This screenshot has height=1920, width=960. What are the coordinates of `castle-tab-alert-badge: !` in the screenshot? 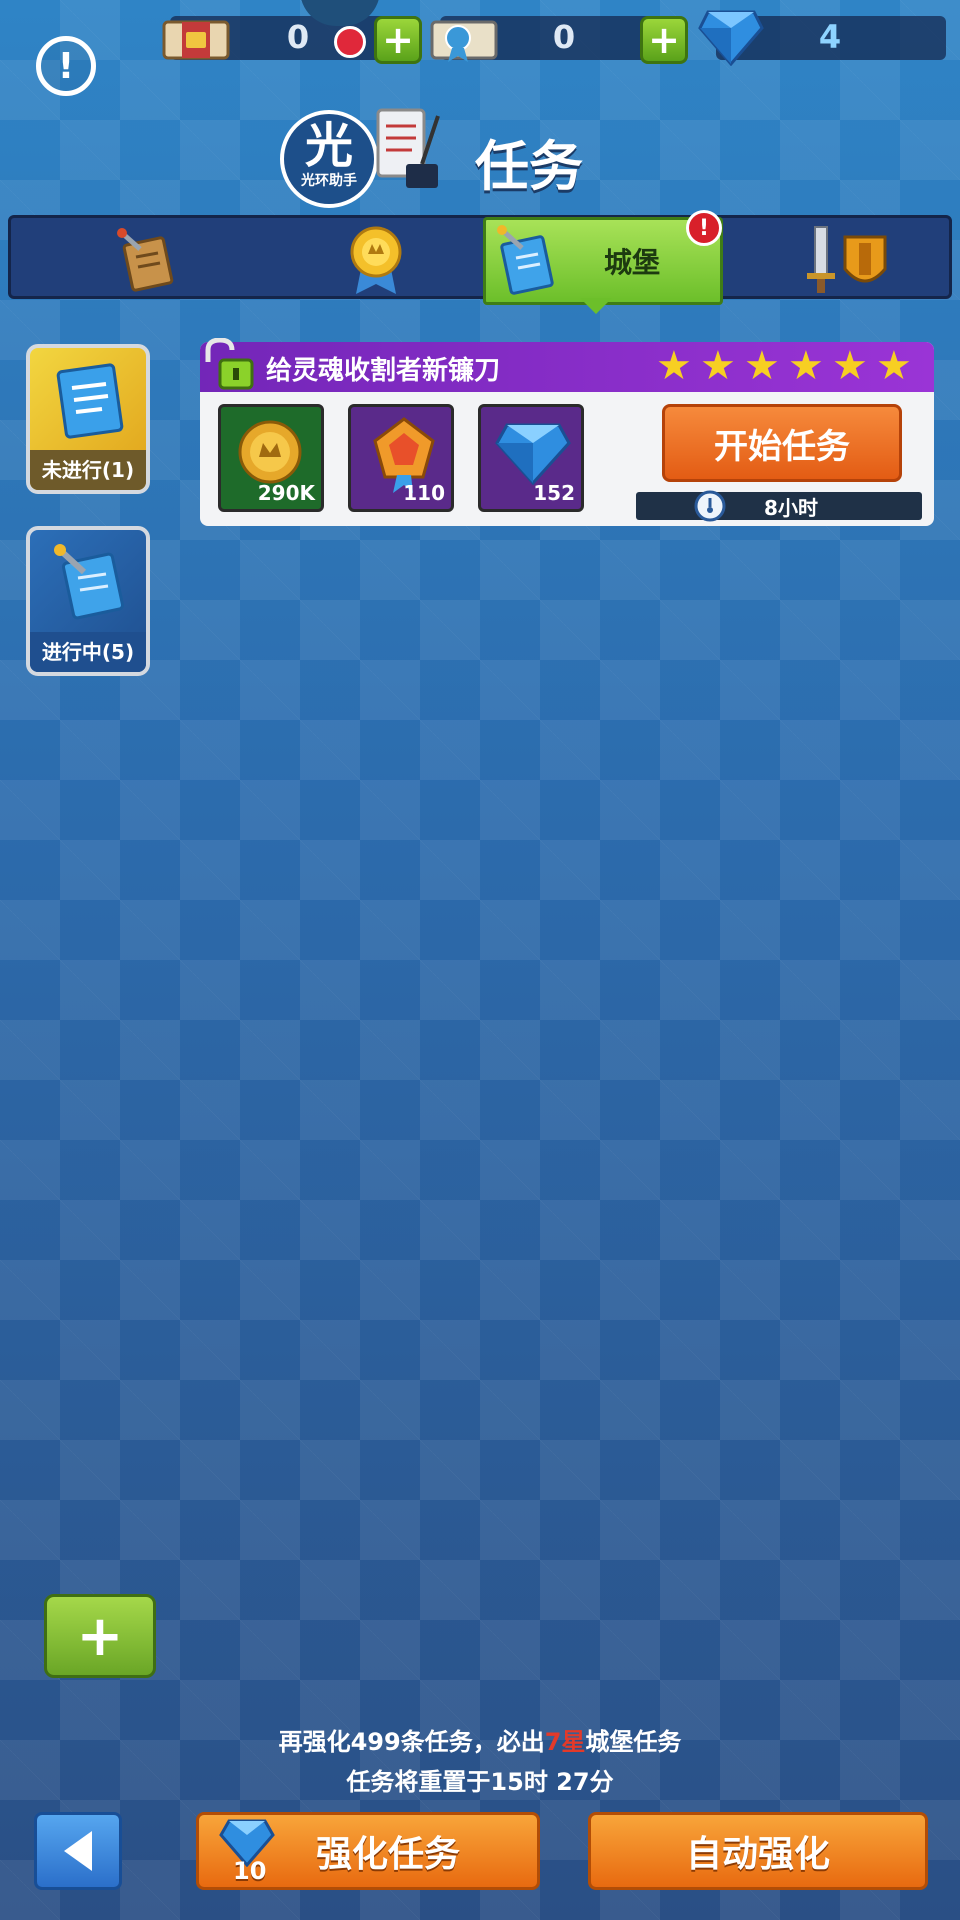 It's located at (704, 228).